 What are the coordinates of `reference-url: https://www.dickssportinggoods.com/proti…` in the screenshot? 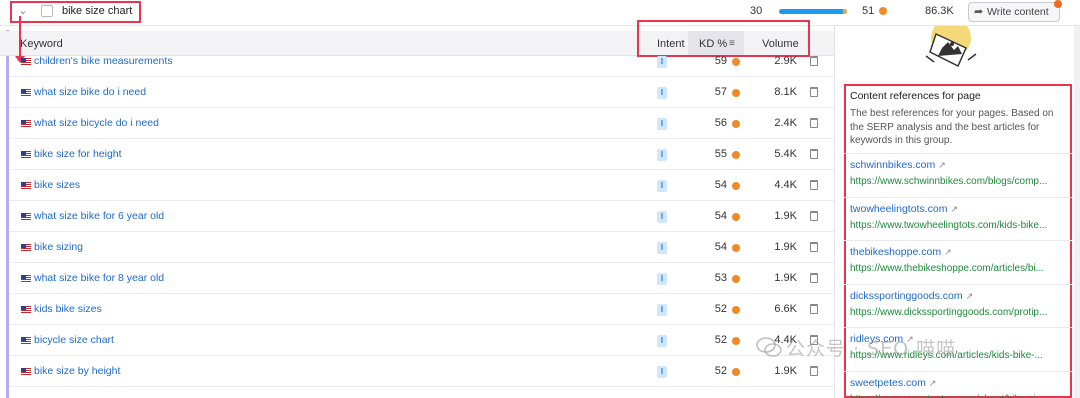 It's located at (957, 312).